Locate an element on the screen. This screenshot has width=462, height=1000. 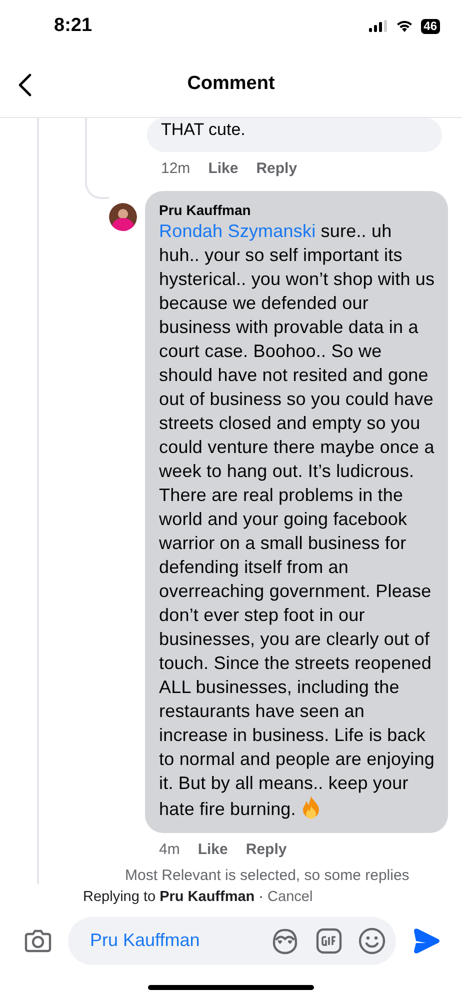
comment-field: Pru Kauffman is located at coordinates (232, 940).